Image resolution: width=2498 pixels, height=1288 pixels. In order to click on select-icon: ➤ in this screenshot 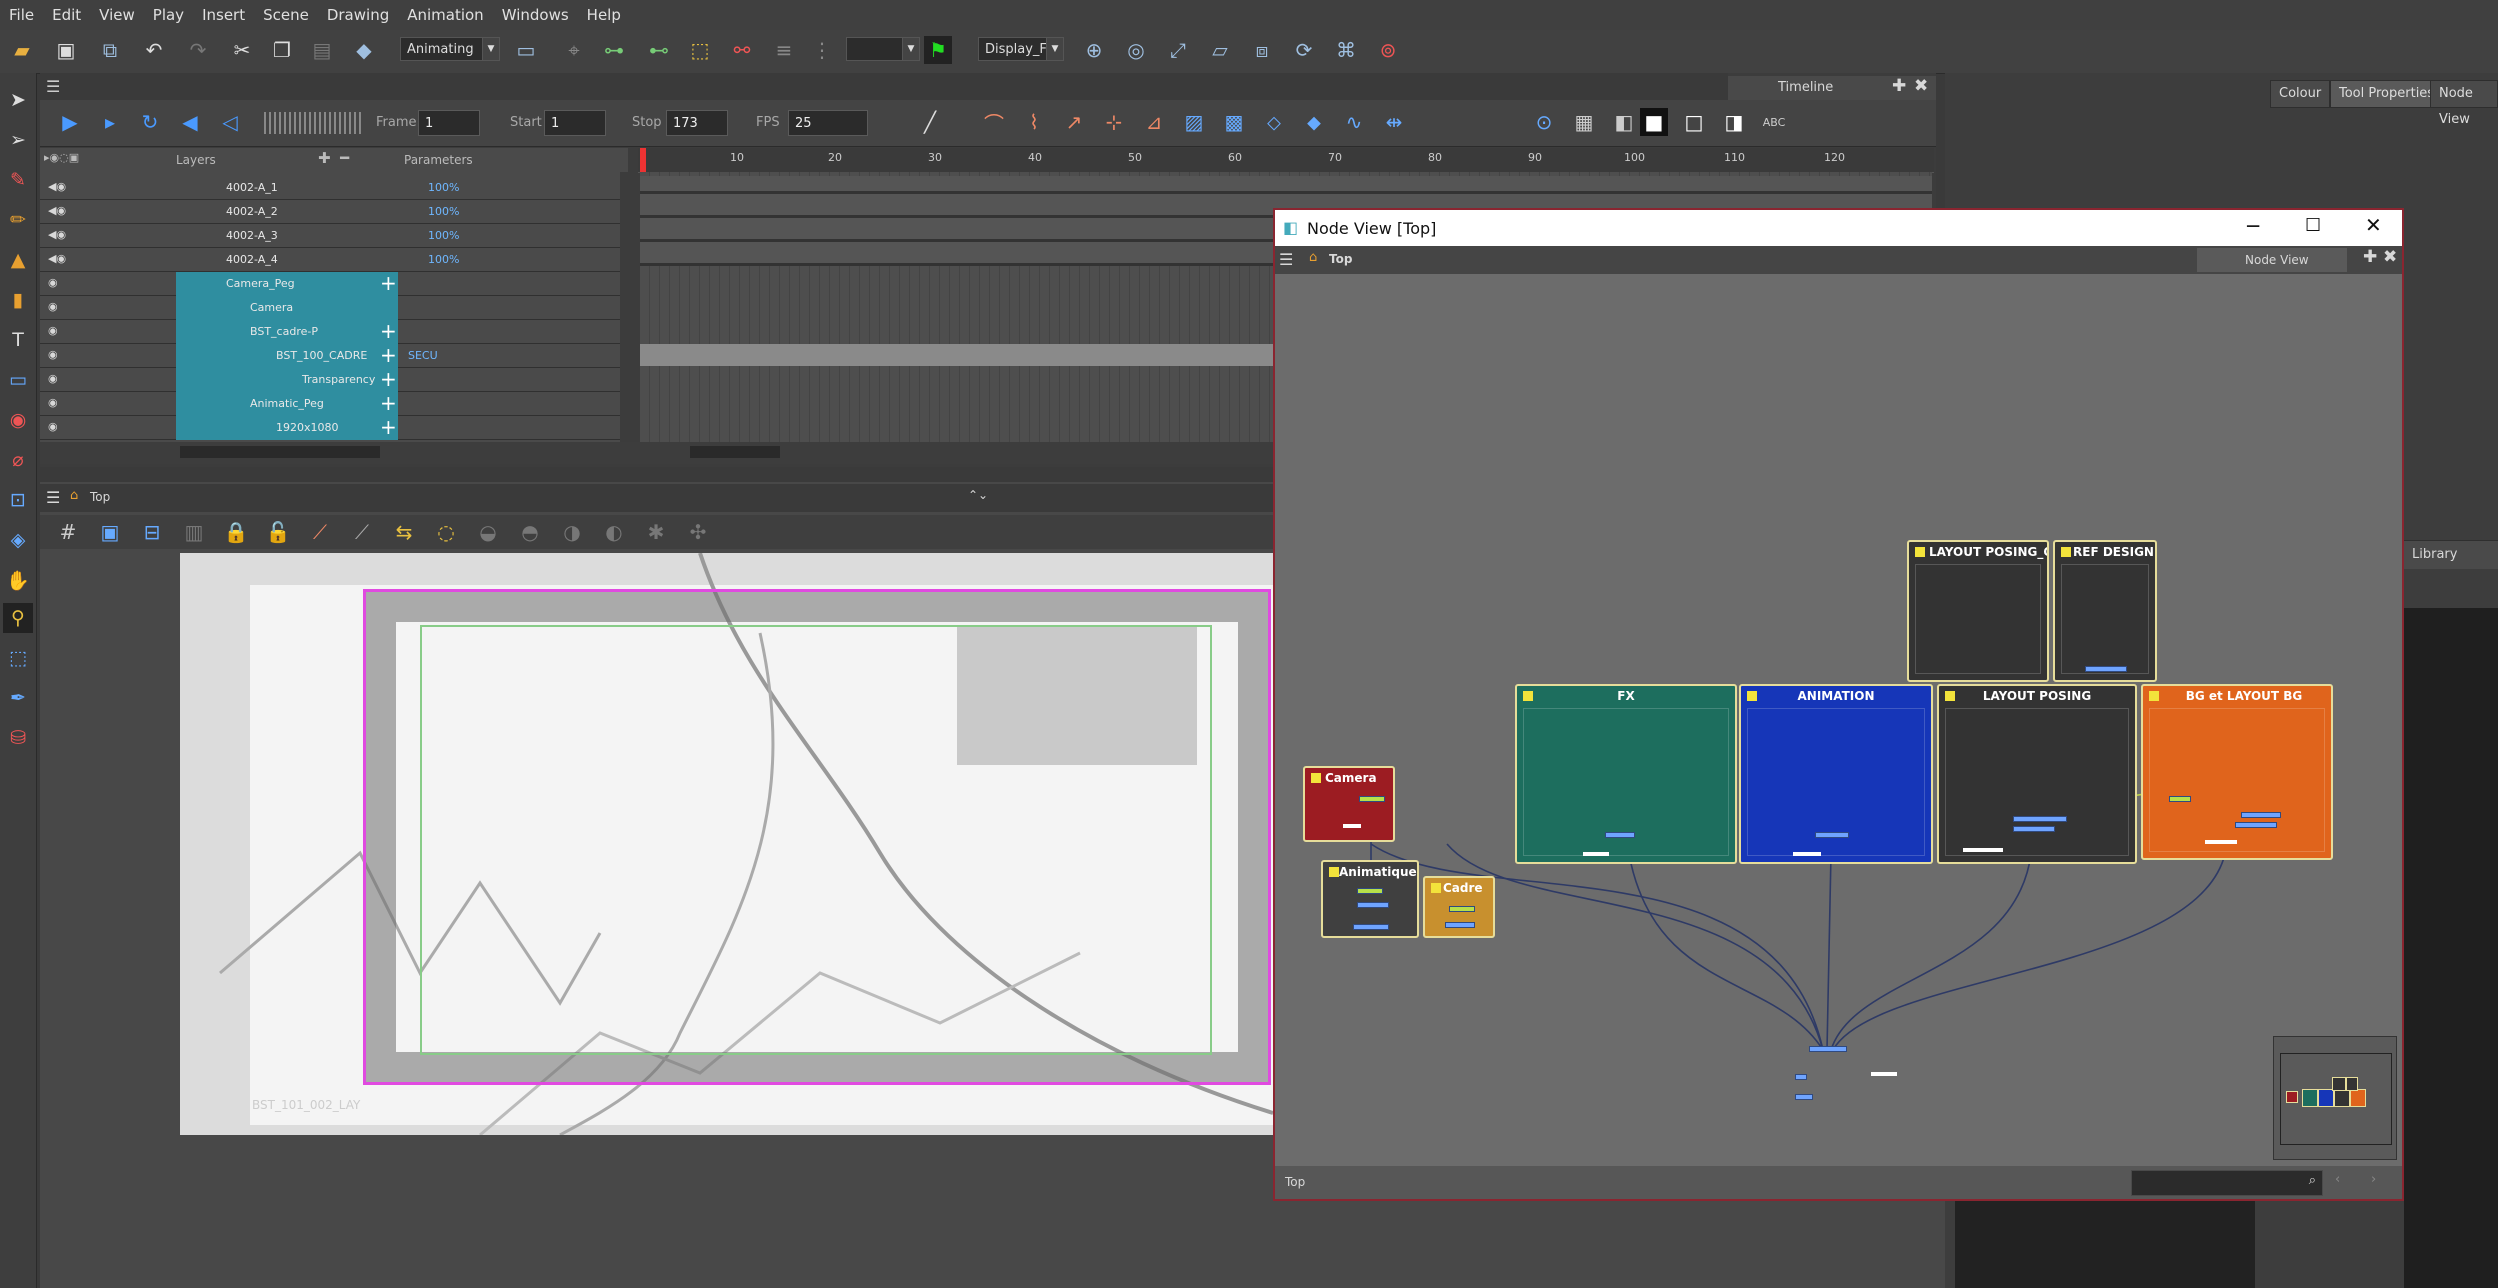, I will do `click(18, 100)`.